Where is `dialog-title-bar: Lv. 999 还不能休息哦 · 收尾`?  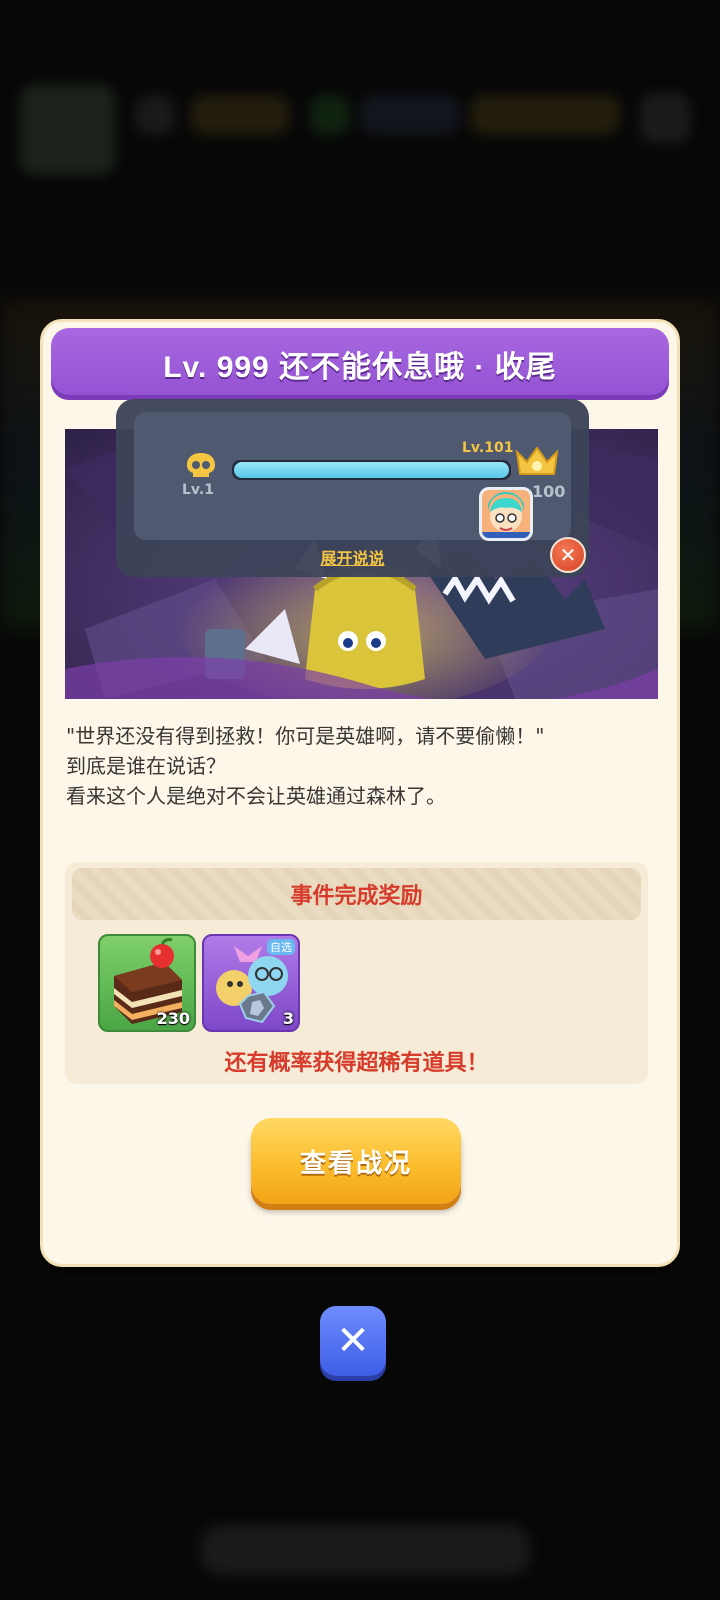
dialog-title-bar: Lv. 999 还不能休息哦 · 收尾 is located at coordinates (360, 364).